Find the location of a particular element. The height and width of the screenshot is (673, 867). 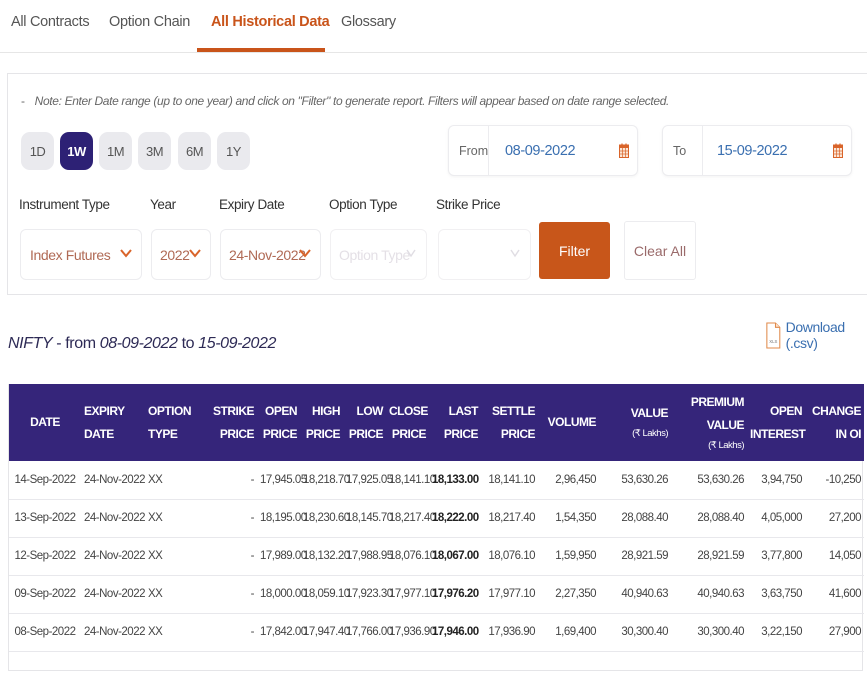

cell-close-price: 17,977.10 is located at coordinates (411, 594).